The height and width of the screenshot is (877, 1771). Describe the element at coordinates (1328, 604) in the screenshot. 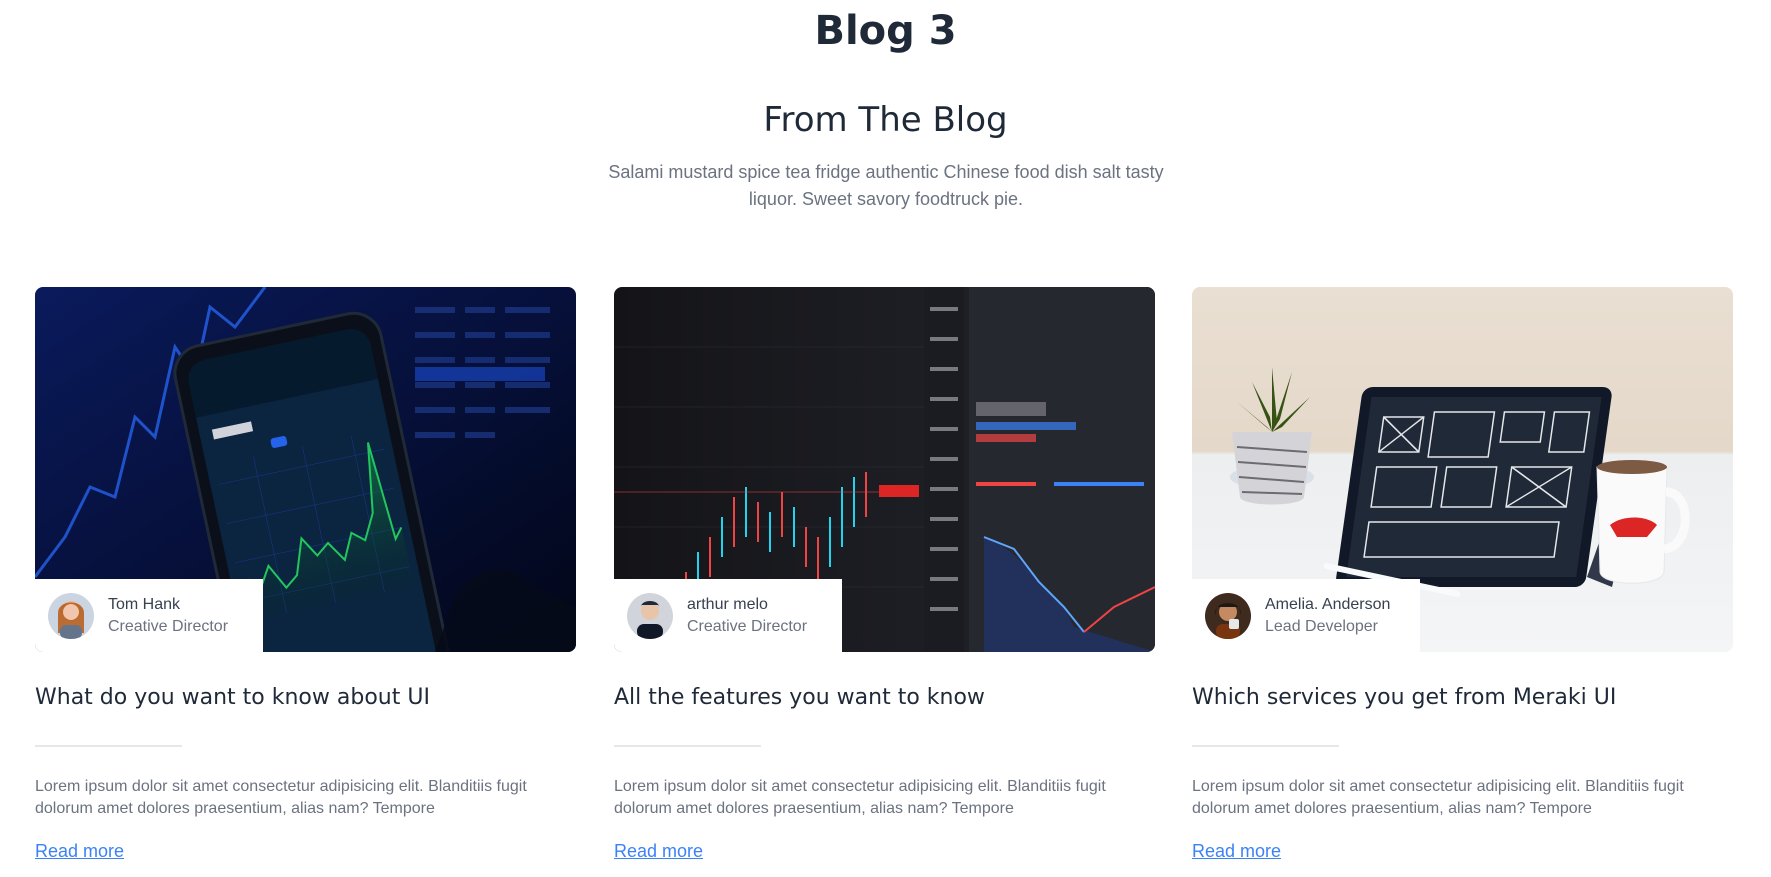

I see `author-name: Amelia. Anderson` at that location.